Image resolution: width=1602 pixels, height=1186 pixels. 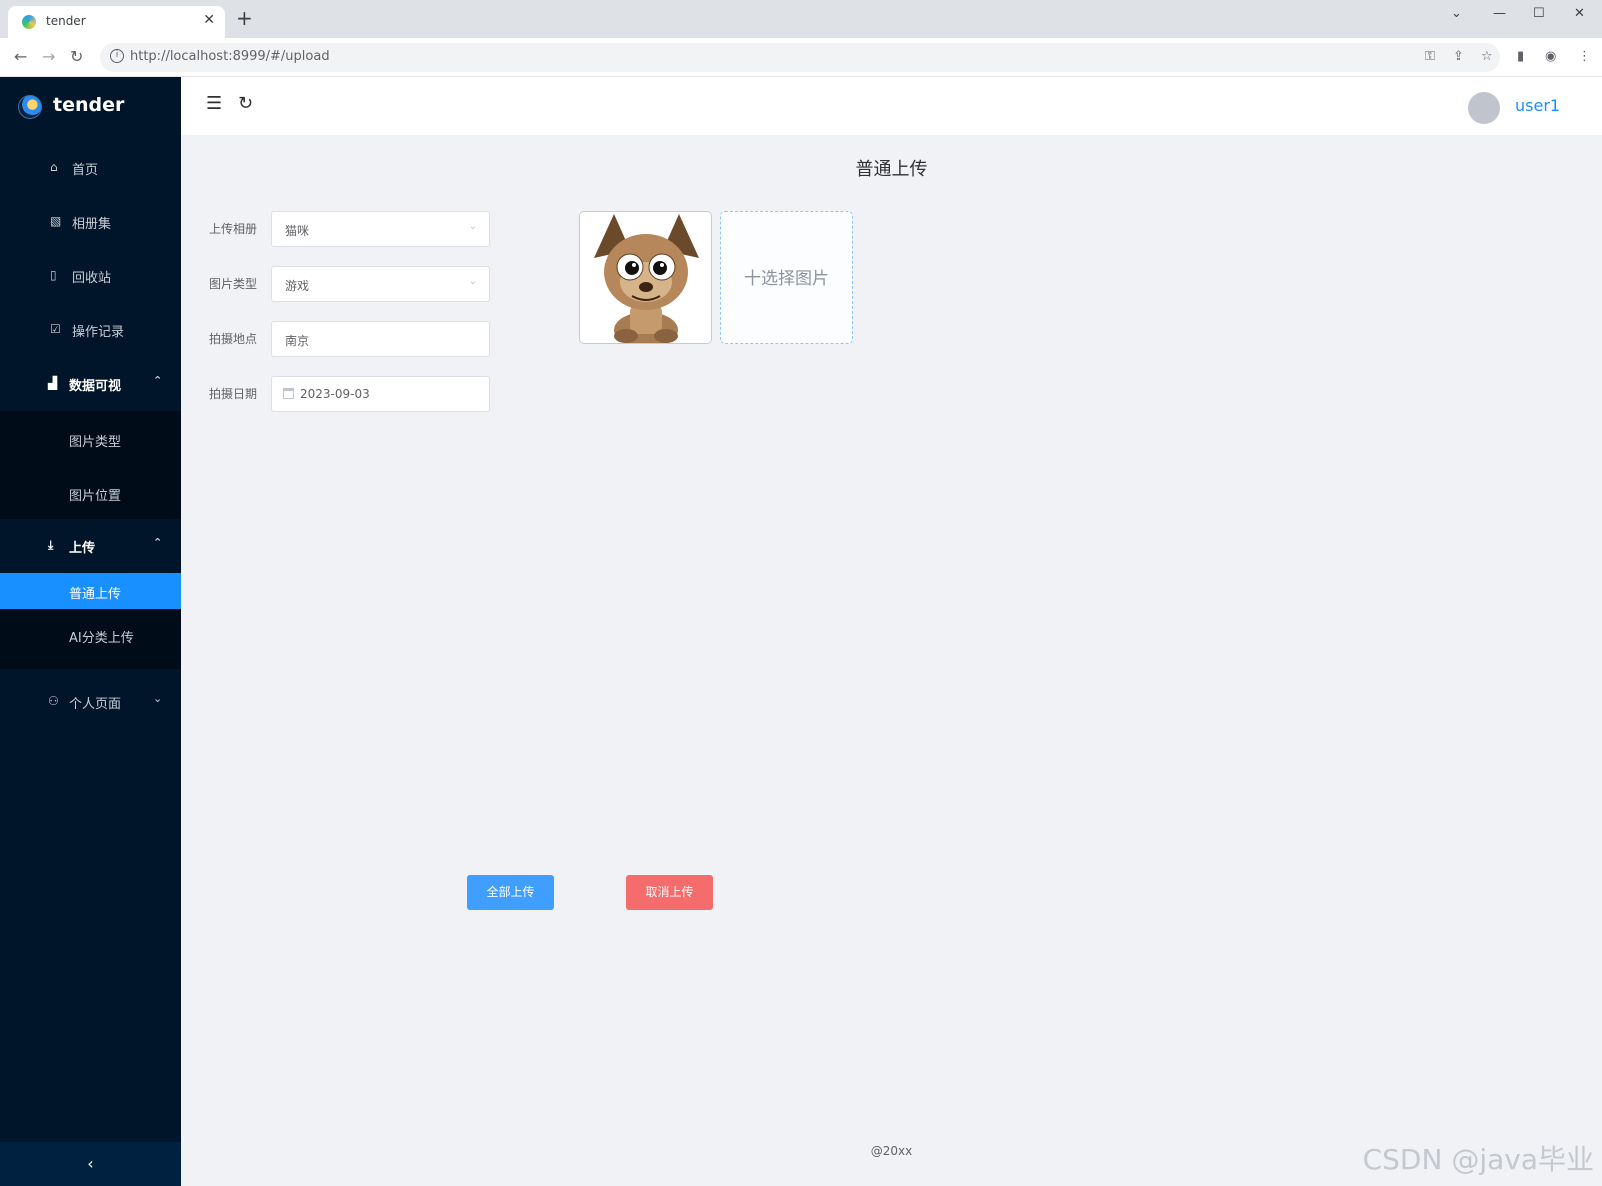 I want to click on upload-all-button: 全部上传, so click(x=510, y=892).